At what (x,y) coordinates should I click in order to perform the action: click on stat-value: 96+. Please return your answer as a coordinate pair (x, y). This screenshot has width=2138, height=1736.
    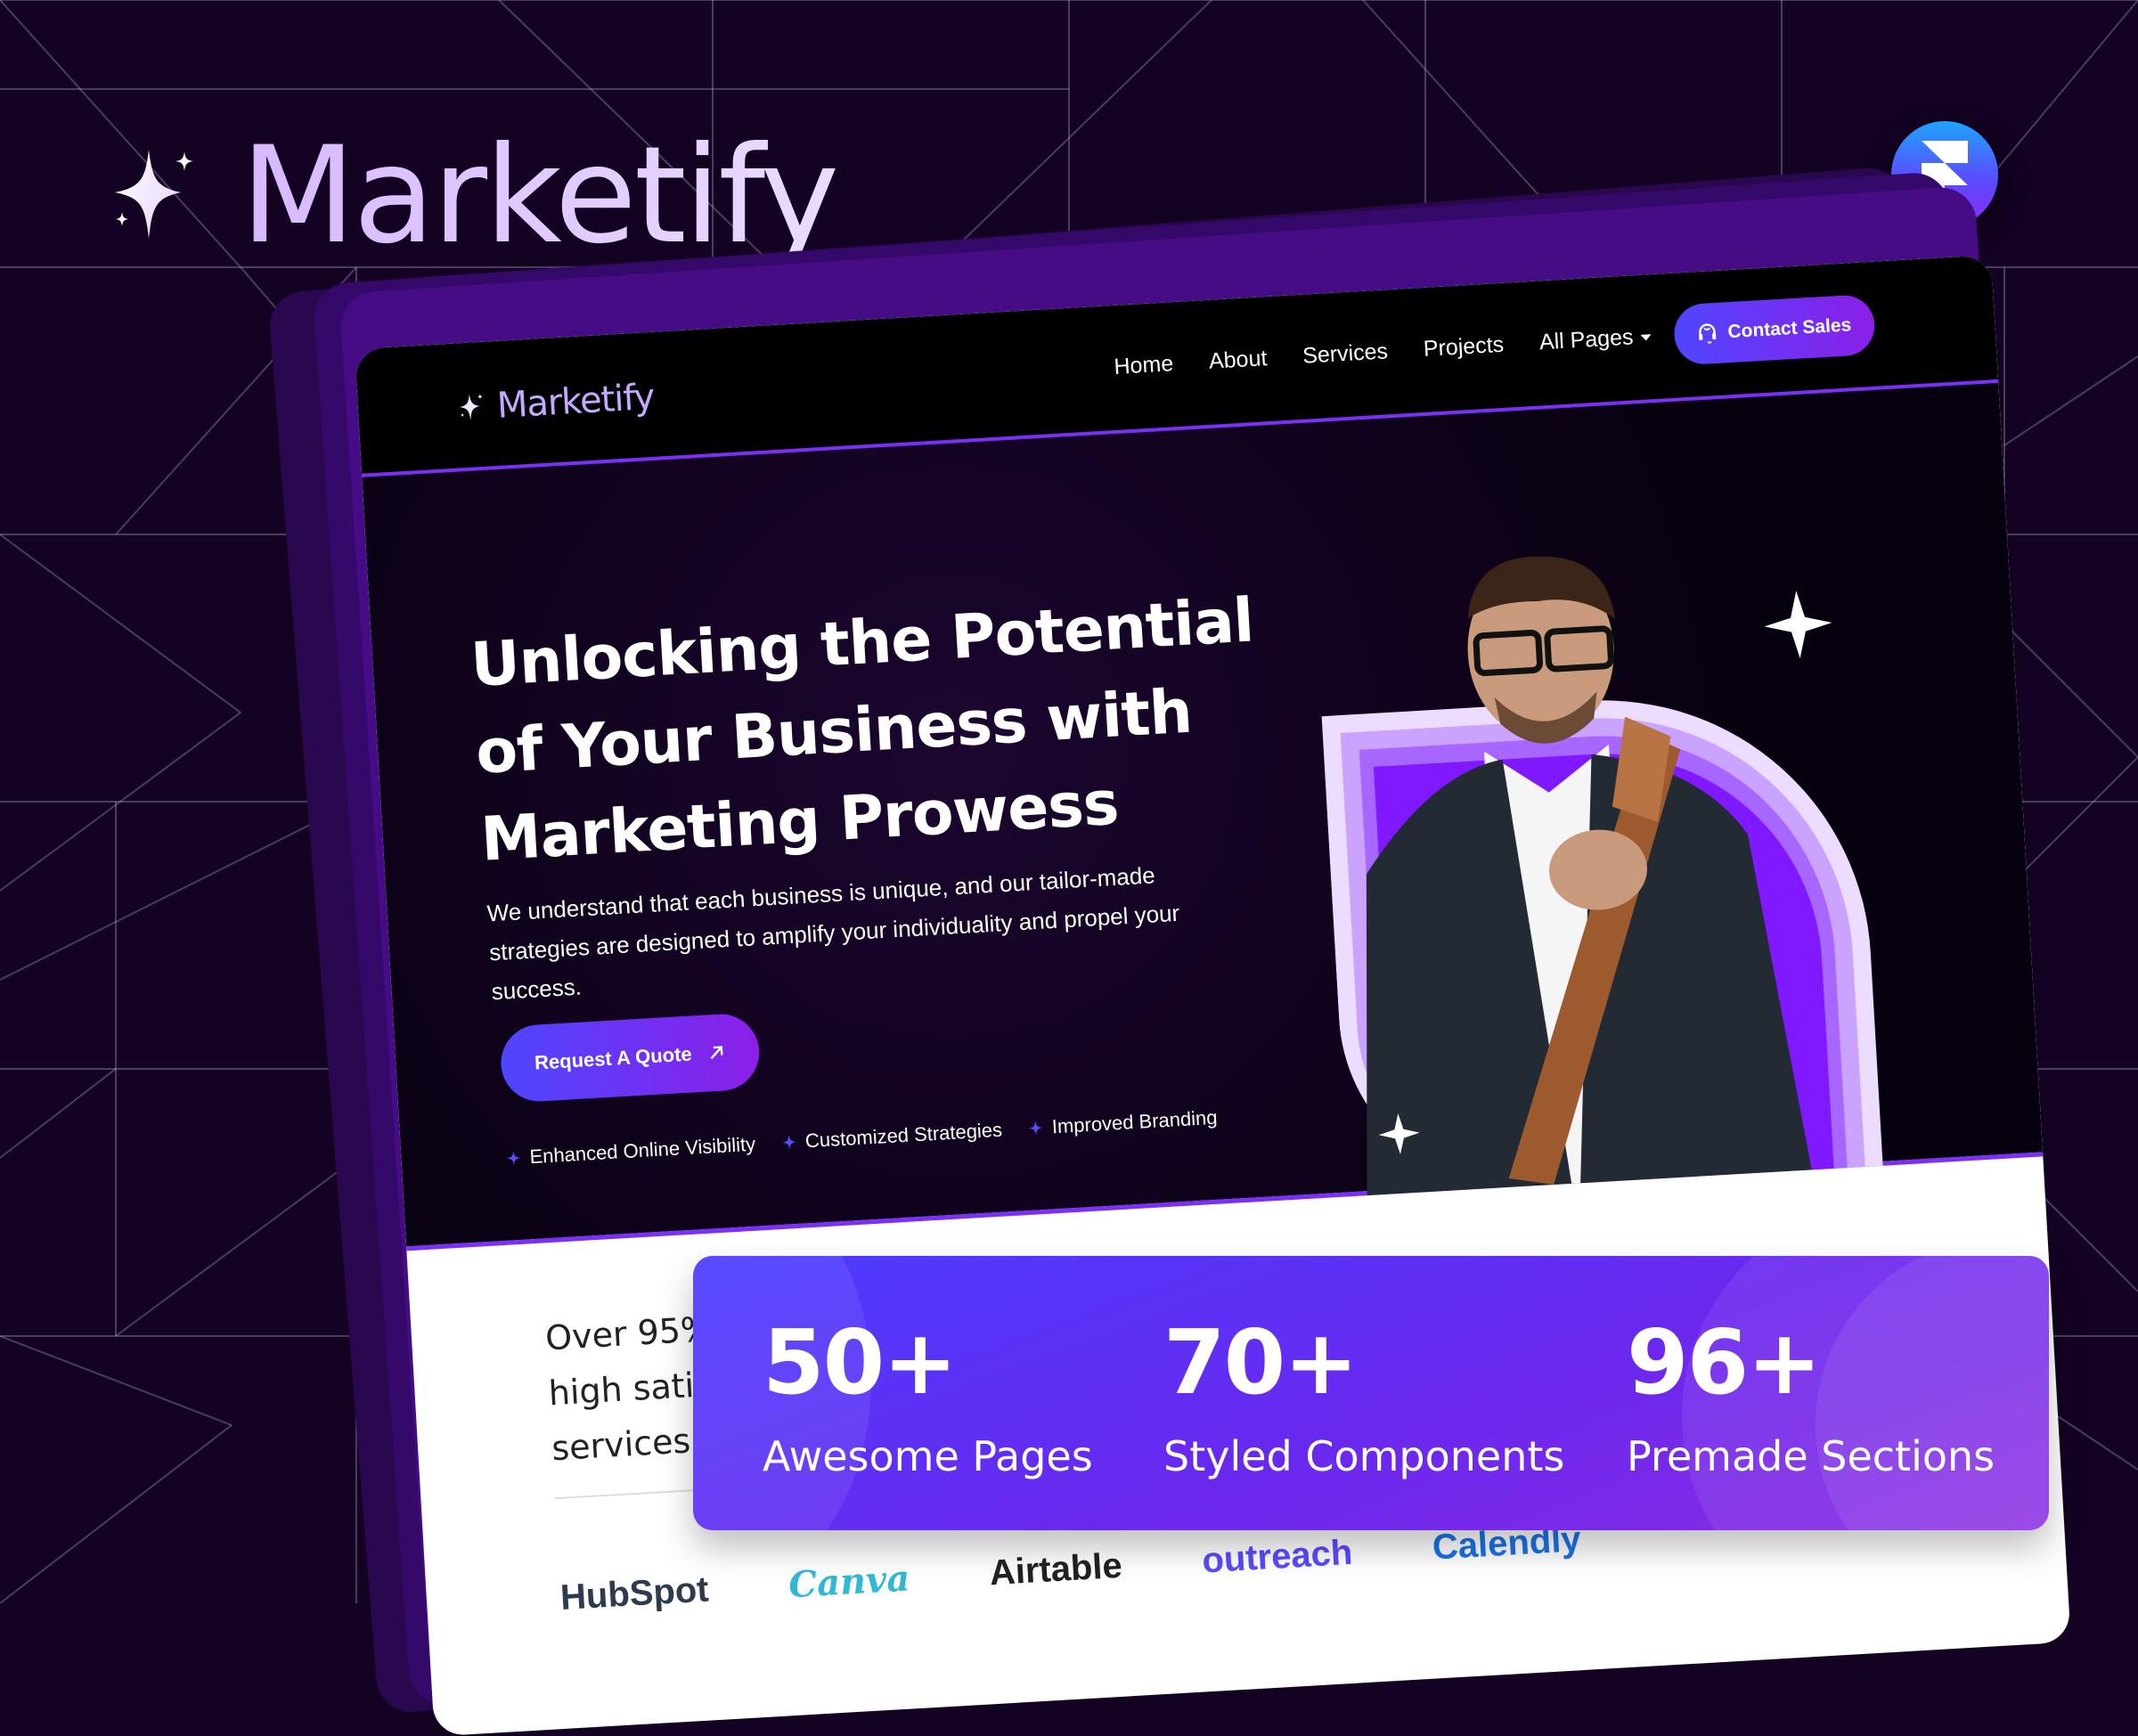
    Looking at the image, I should click on (1724, 1362).